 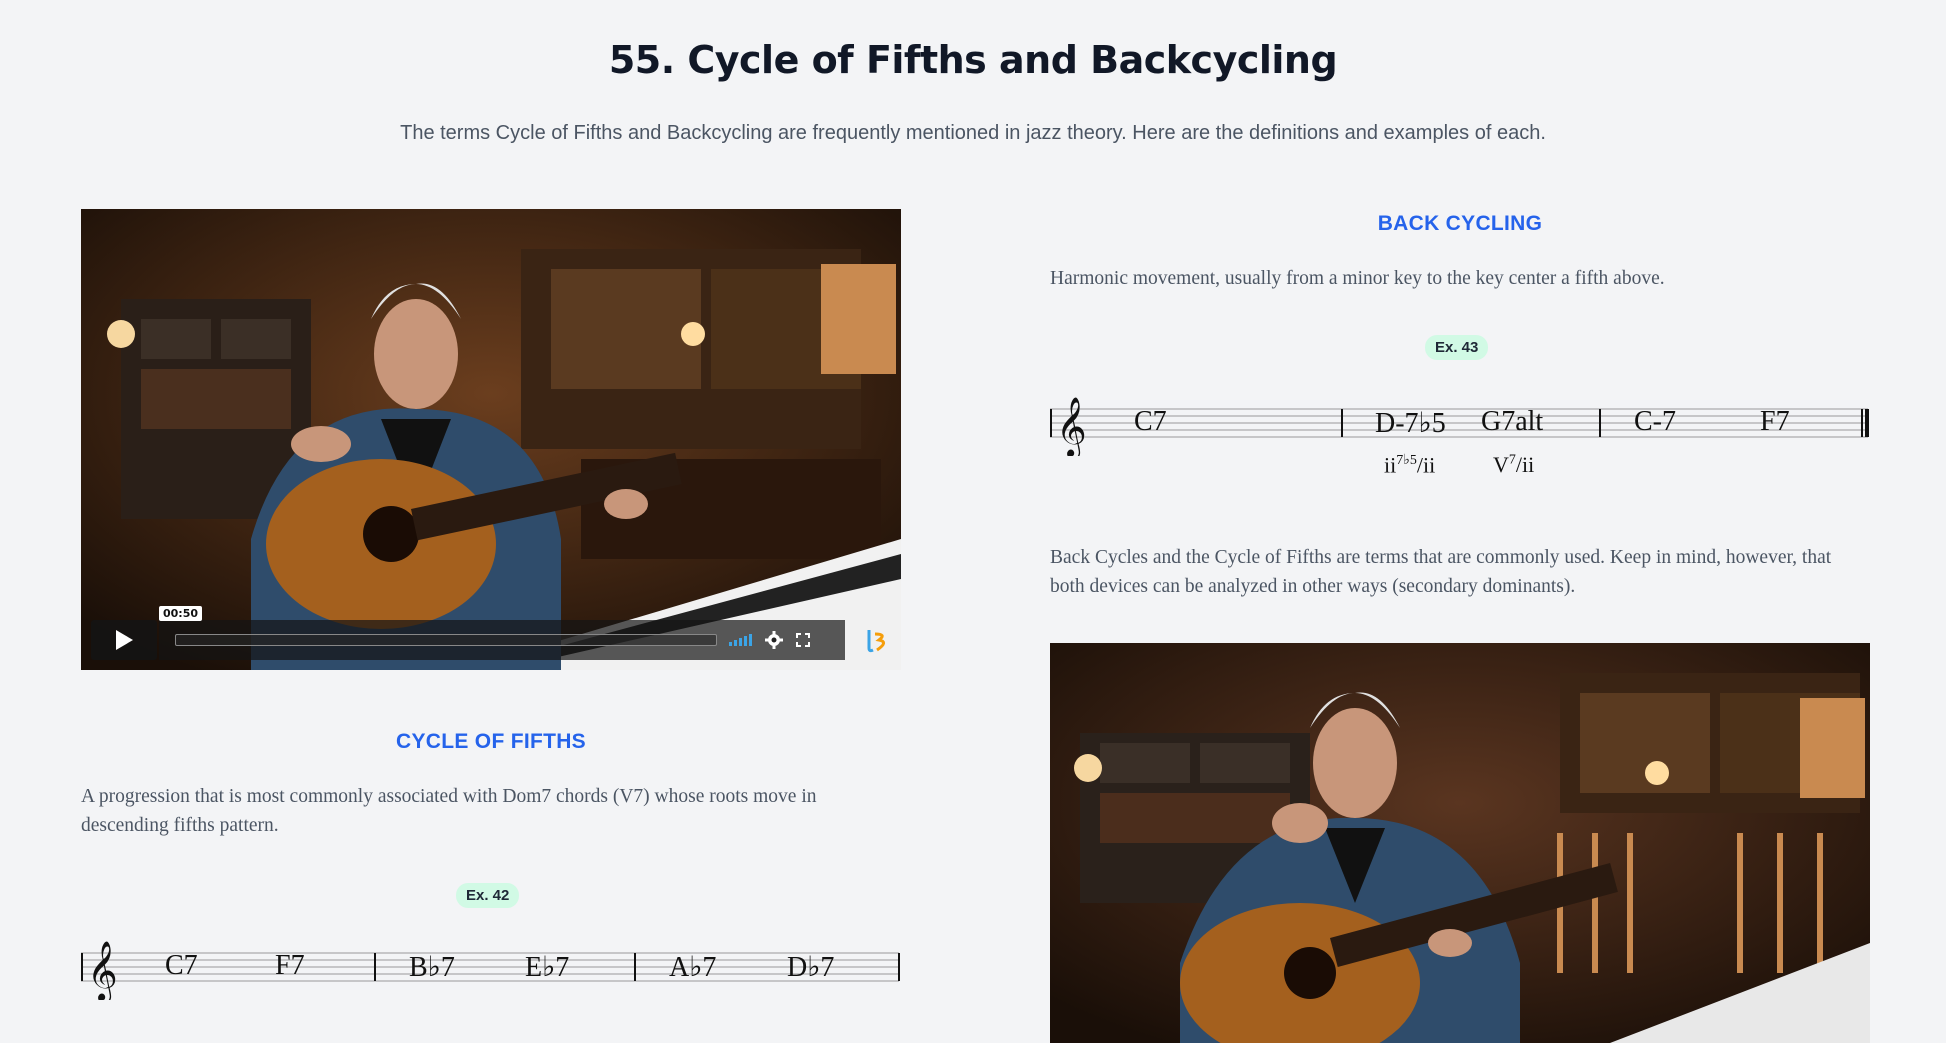 I want to click on page-title: 55. Cycle of Fifths and Backcycling, so click(x=973, y=60).